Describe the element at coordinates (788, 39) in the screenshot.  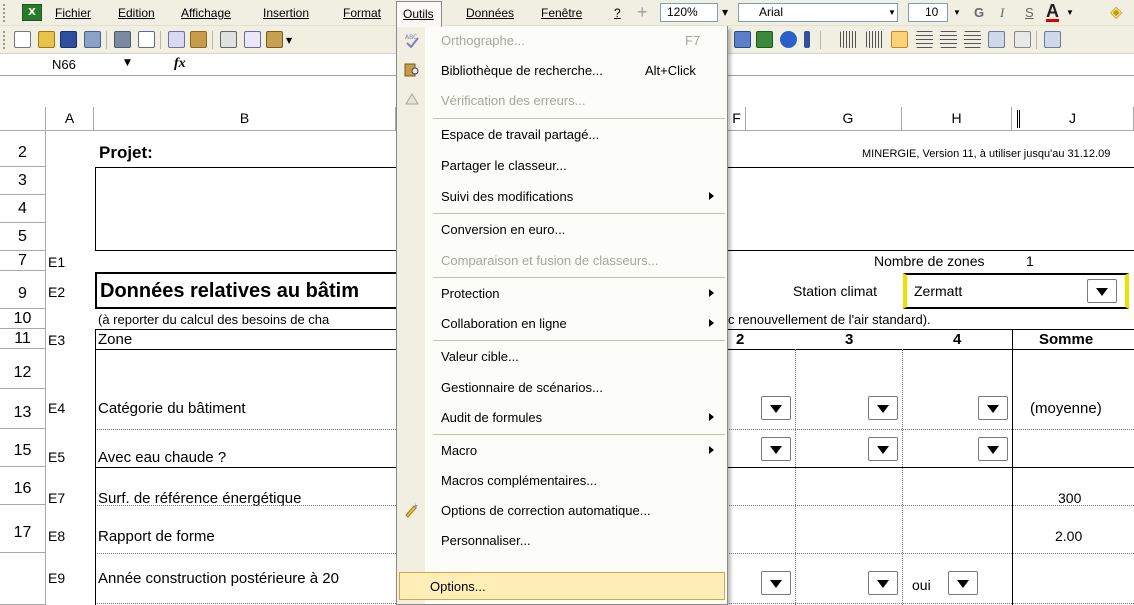
I see `help-icon` at that location.